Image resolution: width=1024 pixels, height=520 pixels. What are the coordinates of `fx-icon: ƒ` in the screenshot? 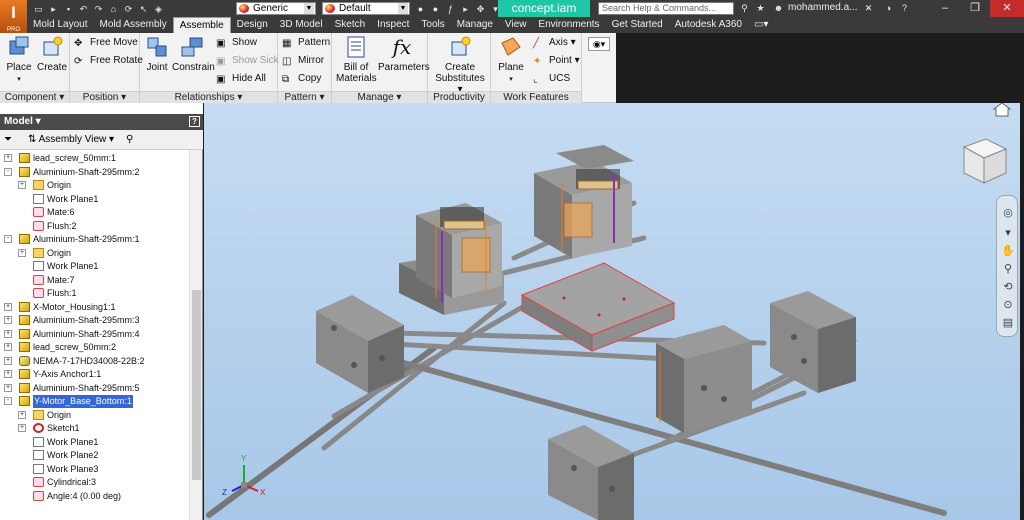 It's located at (450, 9).